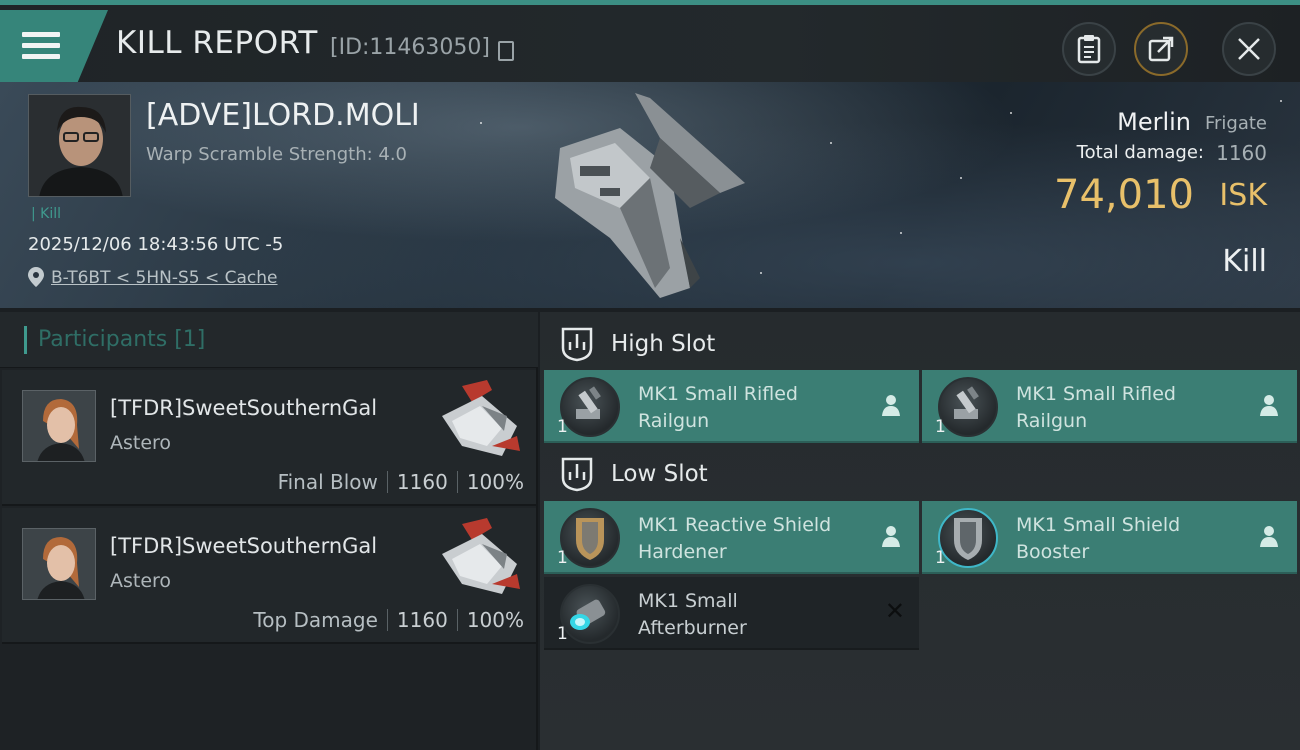 The image size is (1300, 750). I want to click on module-card: 1 MK1 Reactive Shield Hardener, so click(731, 537).